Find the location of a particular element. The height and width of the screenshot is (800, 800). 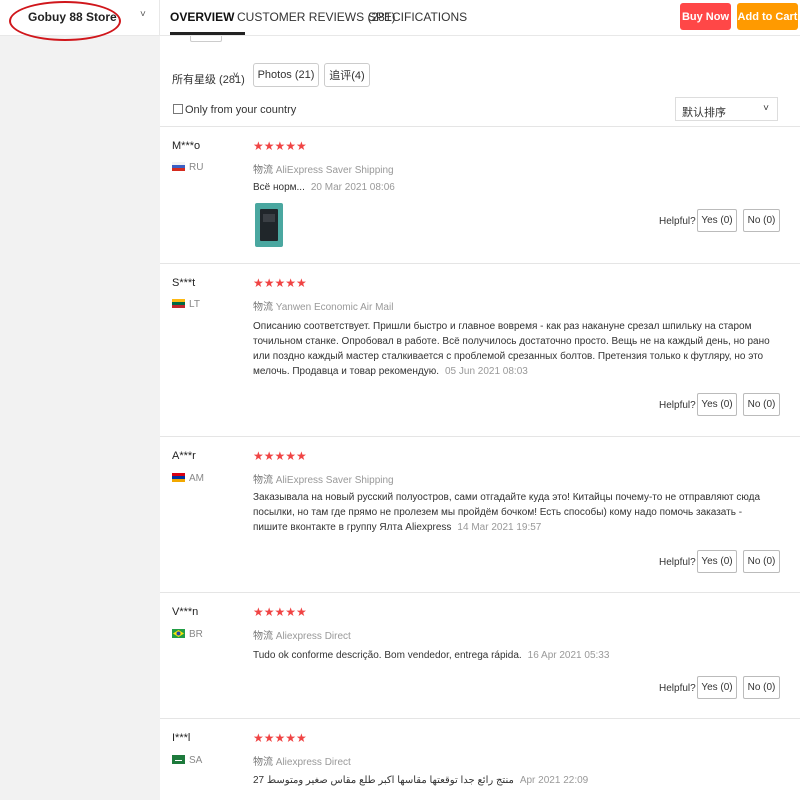

reviewer-name: M***o is located at coordinates (186, 146).